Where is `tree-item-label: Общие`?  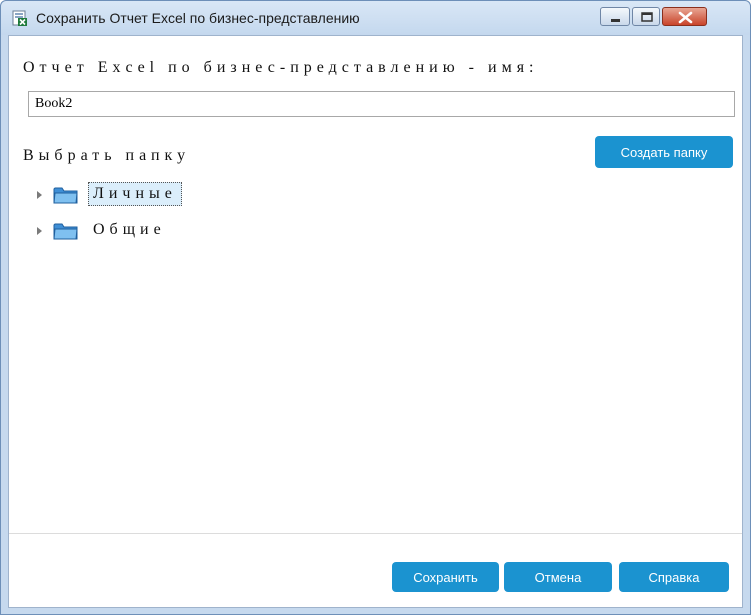 tree-item-label: Общие is located at coordinates (129, 229).